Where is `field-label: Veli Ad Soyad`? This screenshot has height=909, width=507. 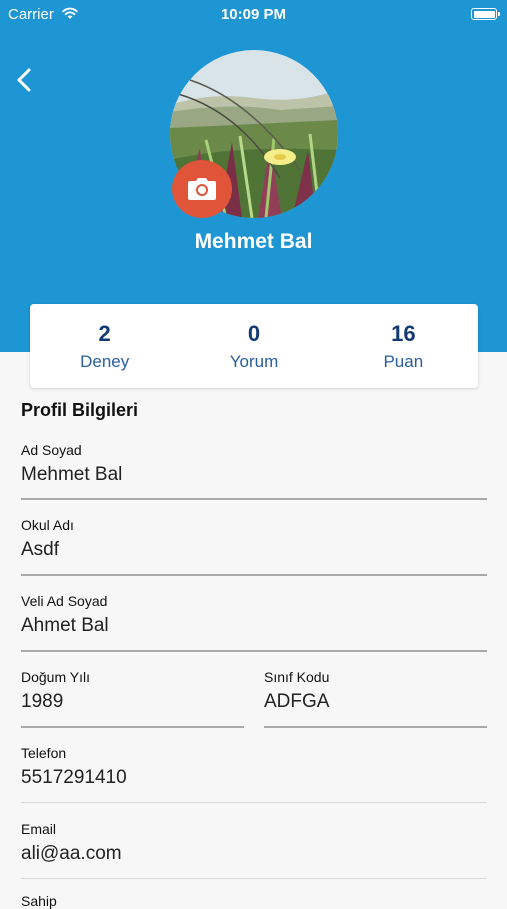 field-label: Veli Ad Soyad is located at coordinates (64, 601).